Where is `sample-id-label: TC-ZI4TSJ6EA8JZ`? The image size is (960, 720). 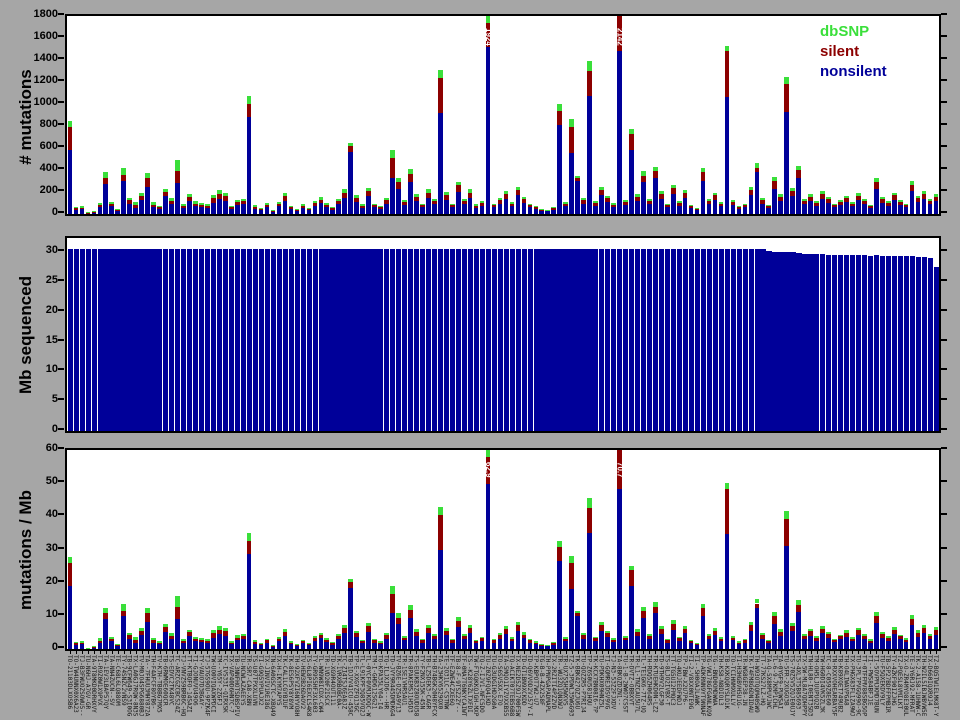
sample-id-label: TC-ZI4TSJ6EA8JZ is located at coordinates (344, 682).